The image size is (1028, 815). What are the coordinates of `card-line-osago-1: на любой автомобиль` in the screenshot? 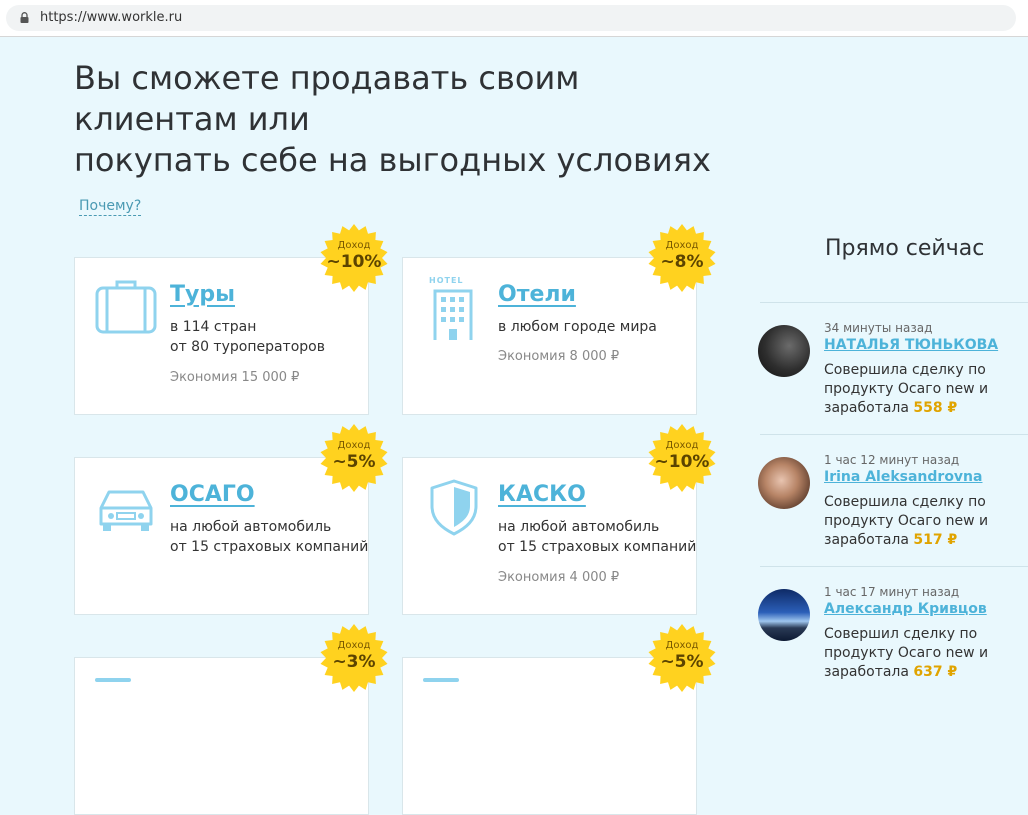 It's located at (251, 527).